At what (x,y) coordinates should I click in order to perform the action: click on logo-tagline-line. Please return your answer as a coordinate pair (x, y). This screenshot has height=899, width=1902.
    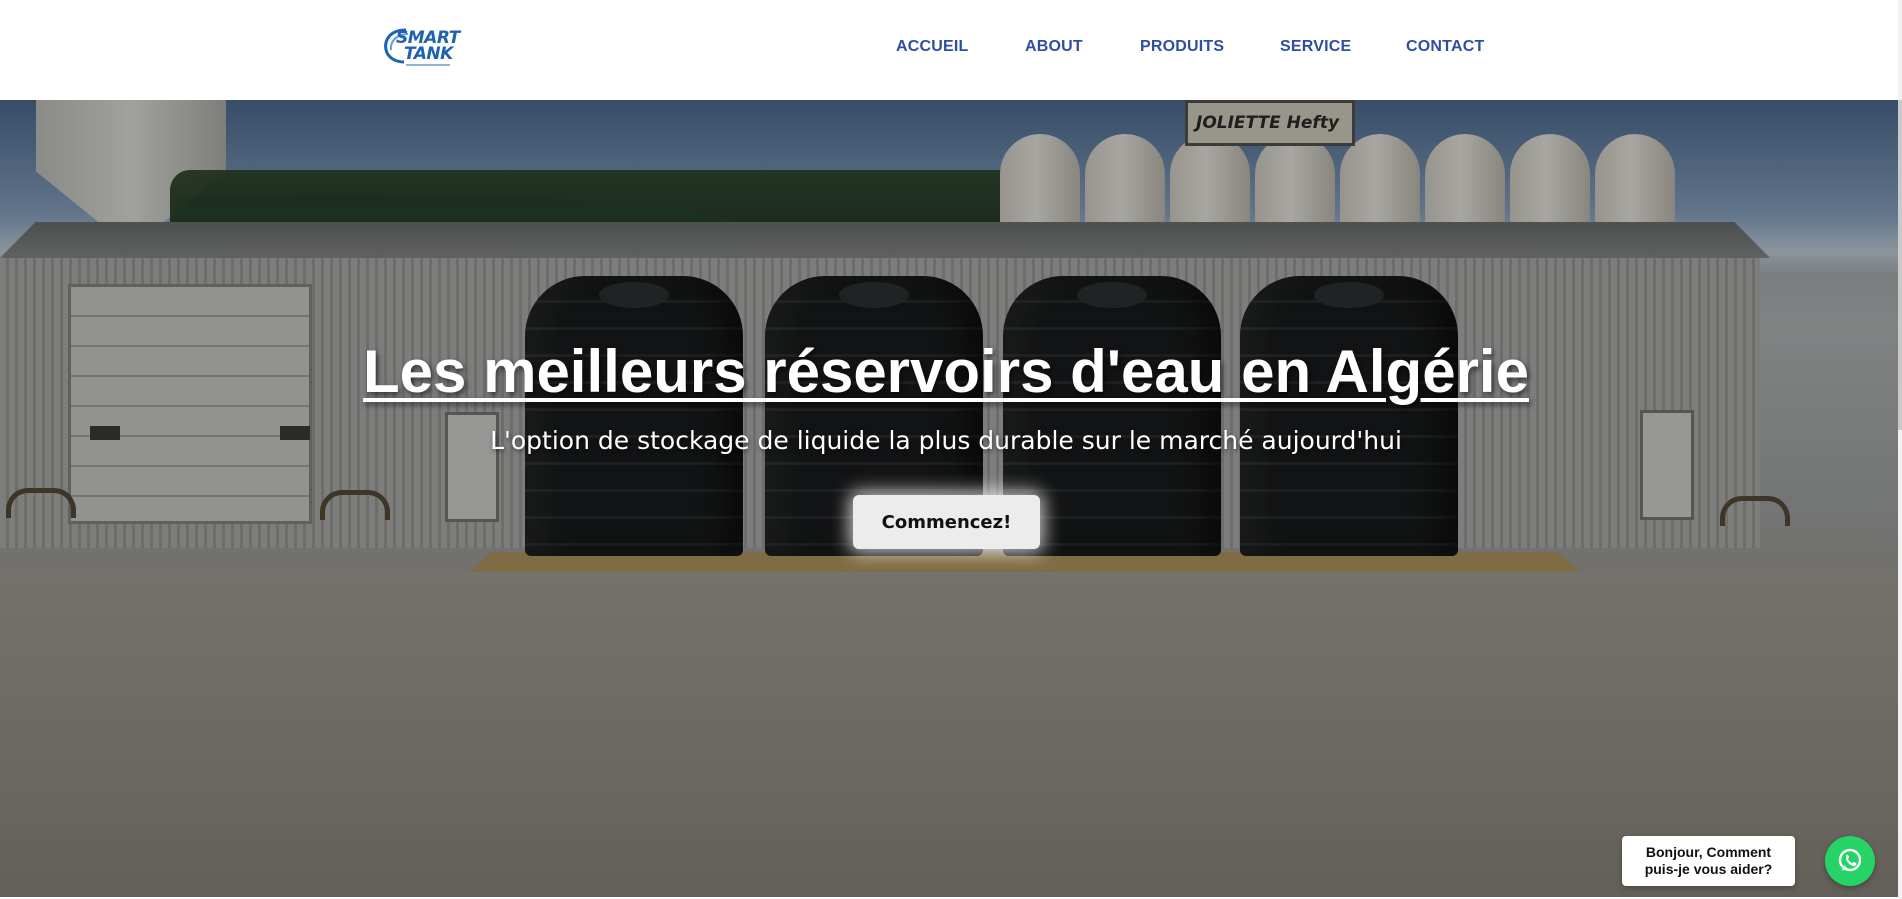
    Looking at the image, I should click on (428, 65).